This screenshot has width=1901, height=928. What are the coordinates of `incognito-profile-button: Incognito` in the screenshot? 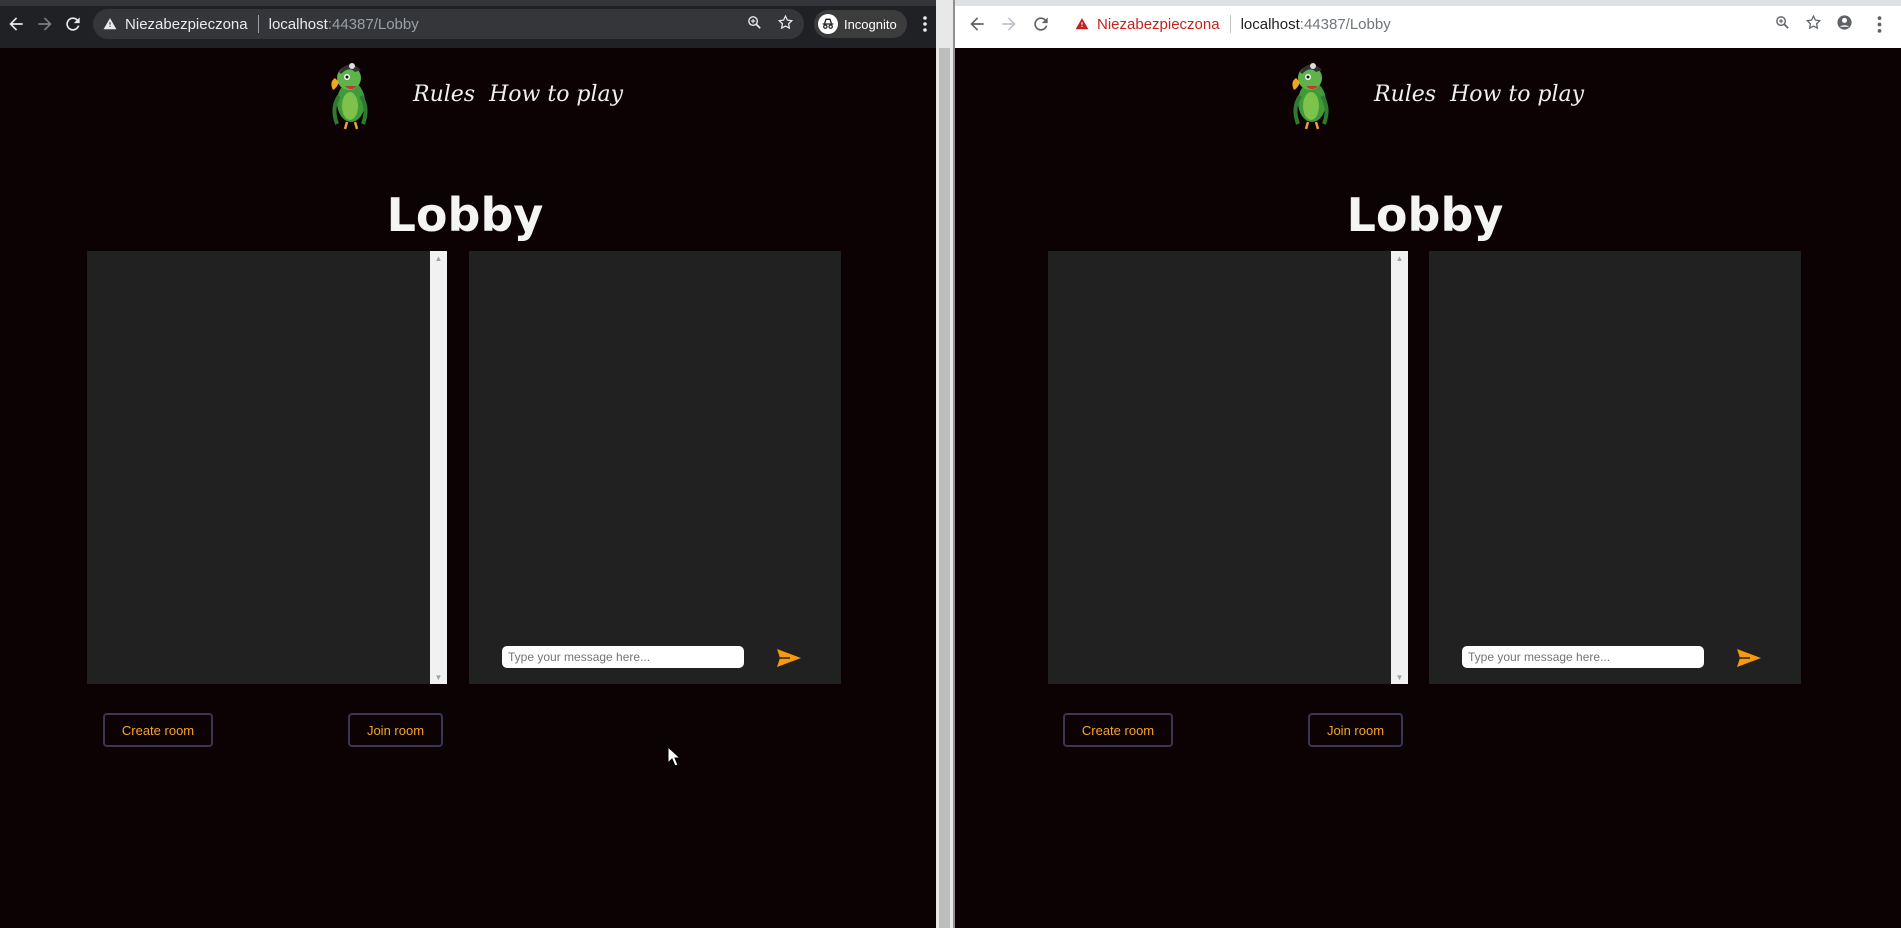 It's located at (860, 24).